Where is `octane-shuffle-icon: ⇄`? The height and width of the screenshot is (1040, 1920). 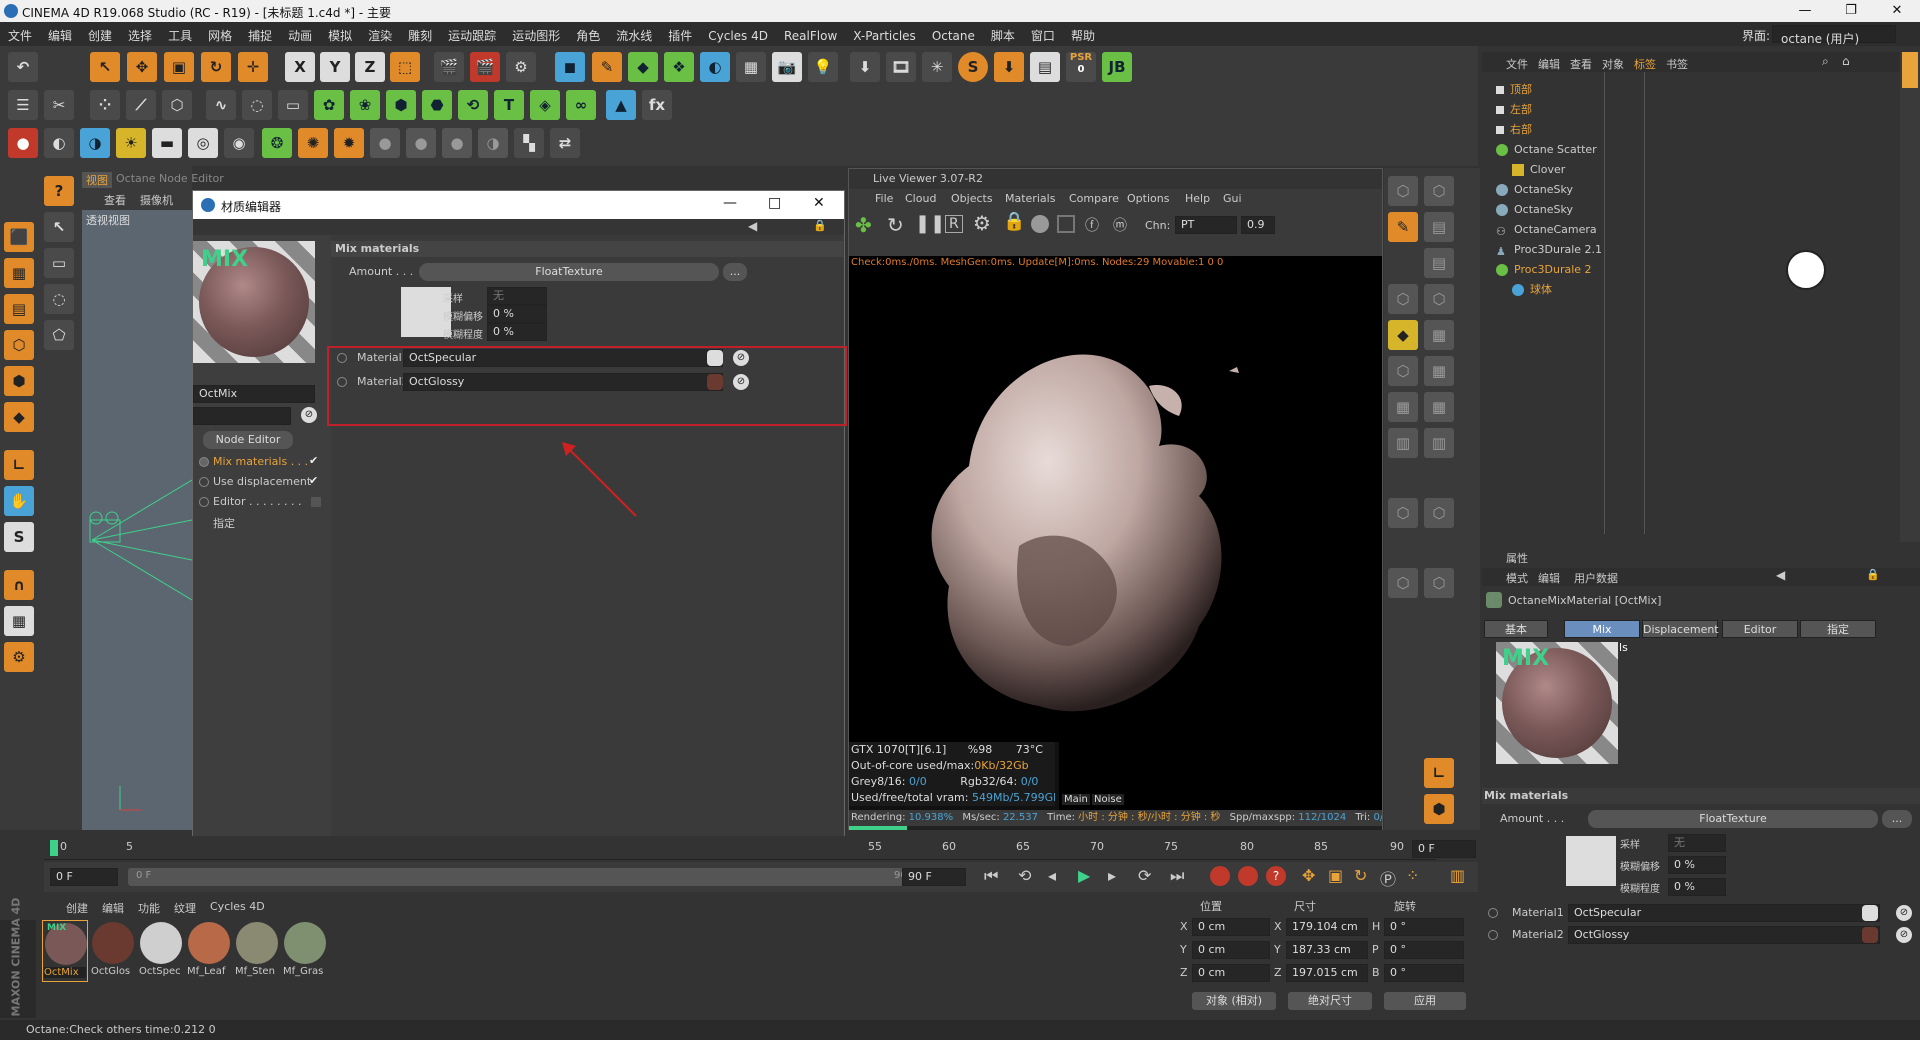
octane-shuffle-icon: ⇄ is located at coordinates (565, 143).